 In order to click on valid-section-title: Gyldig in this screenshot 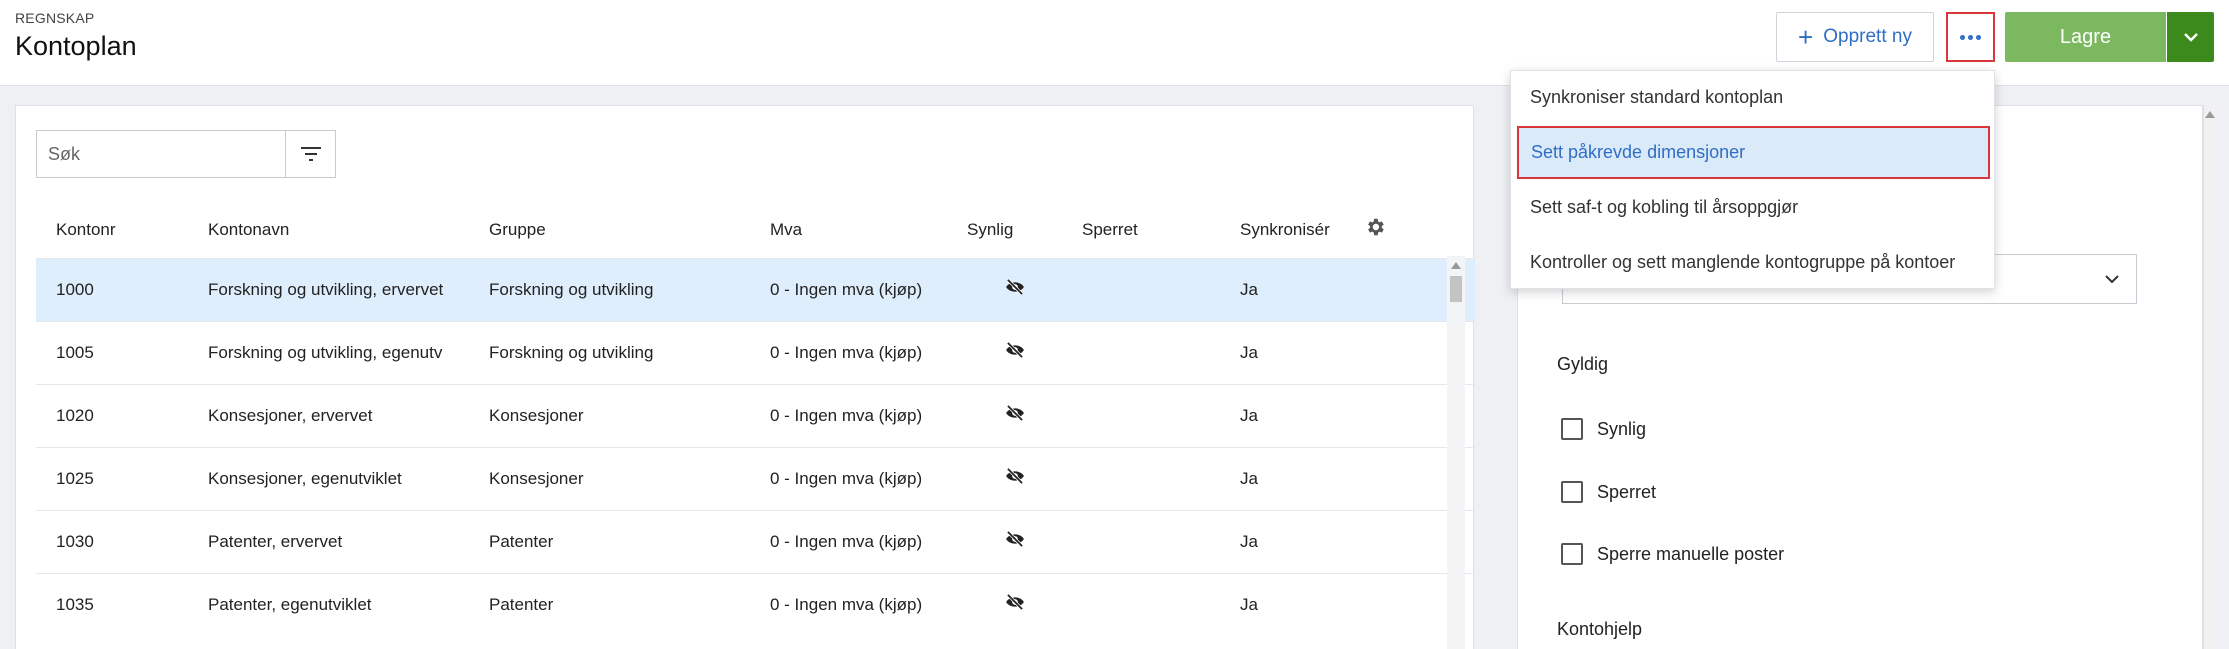, I will do `click(1583, 364)`.